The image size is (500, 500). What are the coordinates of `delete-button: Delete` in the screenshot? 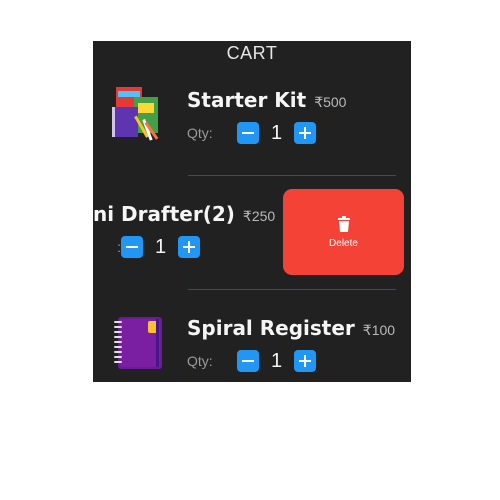 It's located at (343, 232).